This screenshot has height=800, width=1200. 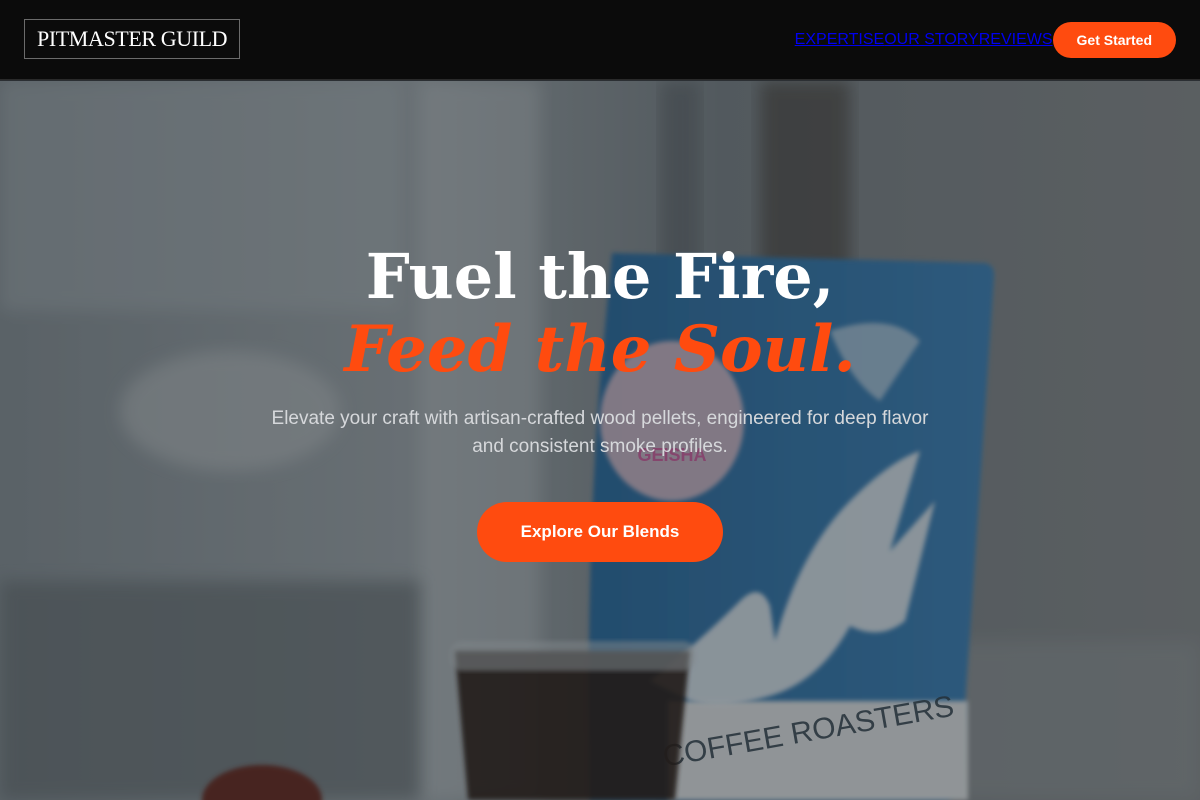 What do you see at coordinates (1114, 40) in the screenshot?
I see `get-started-button: Get Started` at bounding box center [1114, 40].